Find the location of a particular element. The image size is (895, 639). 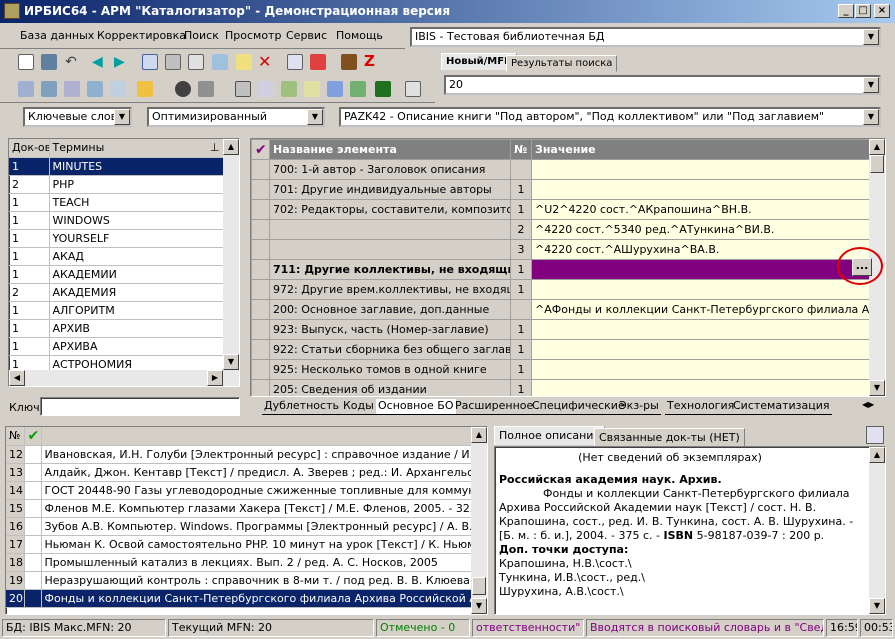

terms-row: 1 TEACH is located at coordinates (116, 202).